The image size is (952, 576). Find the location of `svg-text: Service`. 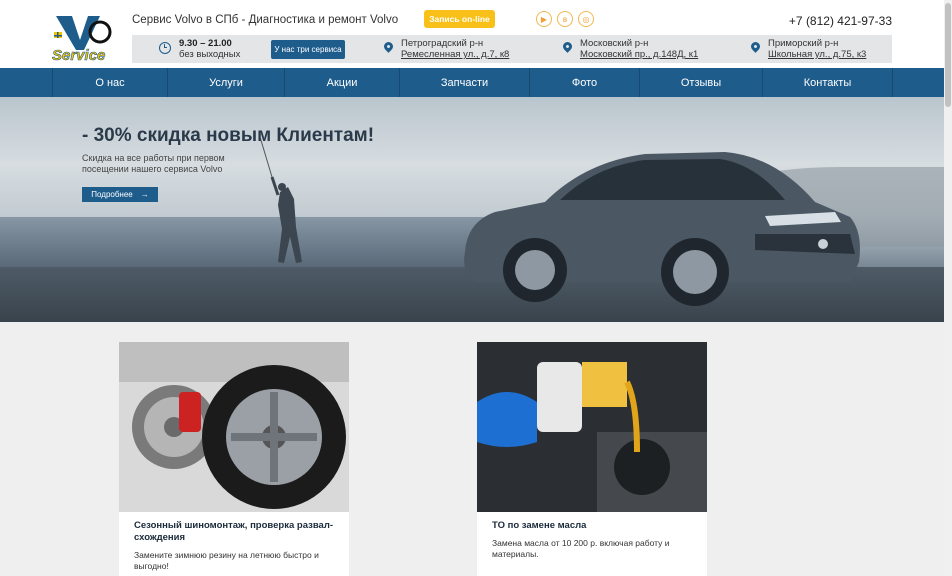

svg-text: Service is located at coordinates (78, 54).